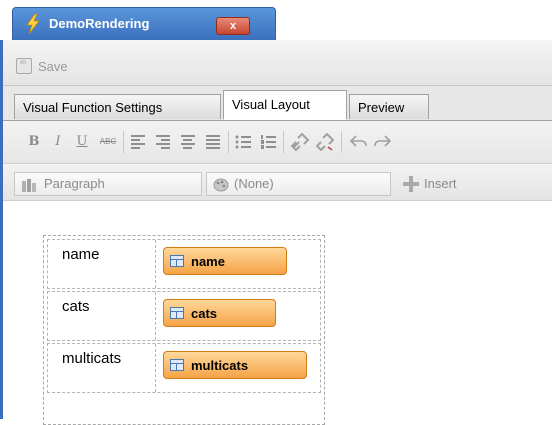 The width and height of the screenshot is (552, 425). I want to click on tab-preview: Preview, so click(389, 106).